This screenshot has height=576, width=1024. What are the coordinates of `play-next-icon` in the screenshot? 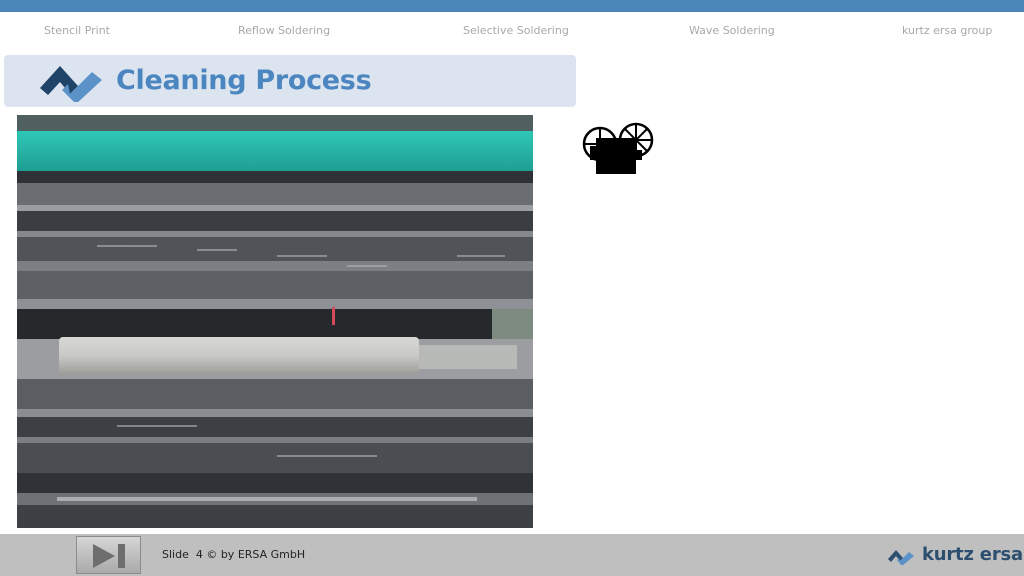 It's located at (109, 556).